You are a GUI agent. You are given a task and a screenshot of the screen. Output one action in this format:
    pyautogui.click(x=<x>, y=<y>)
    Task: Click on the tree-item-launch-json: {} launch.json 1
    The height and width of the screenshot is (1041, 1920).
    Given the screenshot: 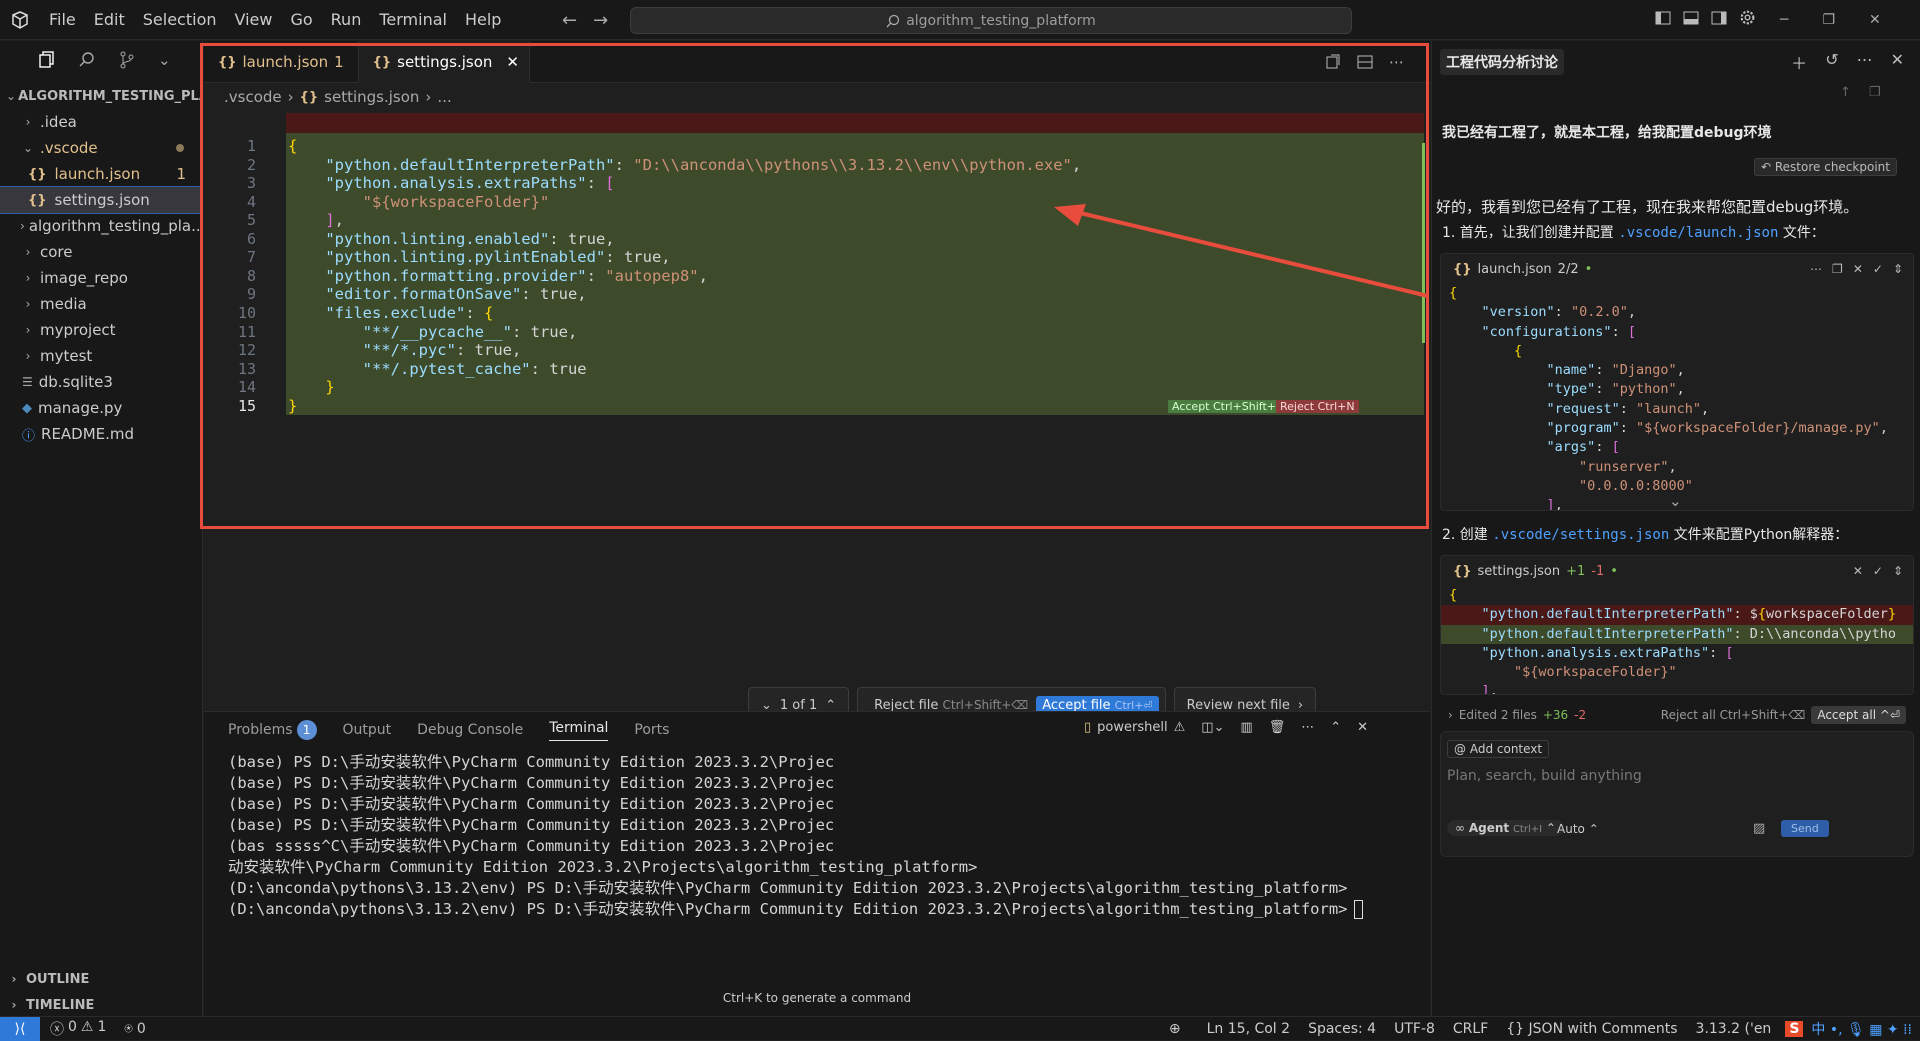 What is the action you would take?
    pyautogui.click(x=101, y=174)
    